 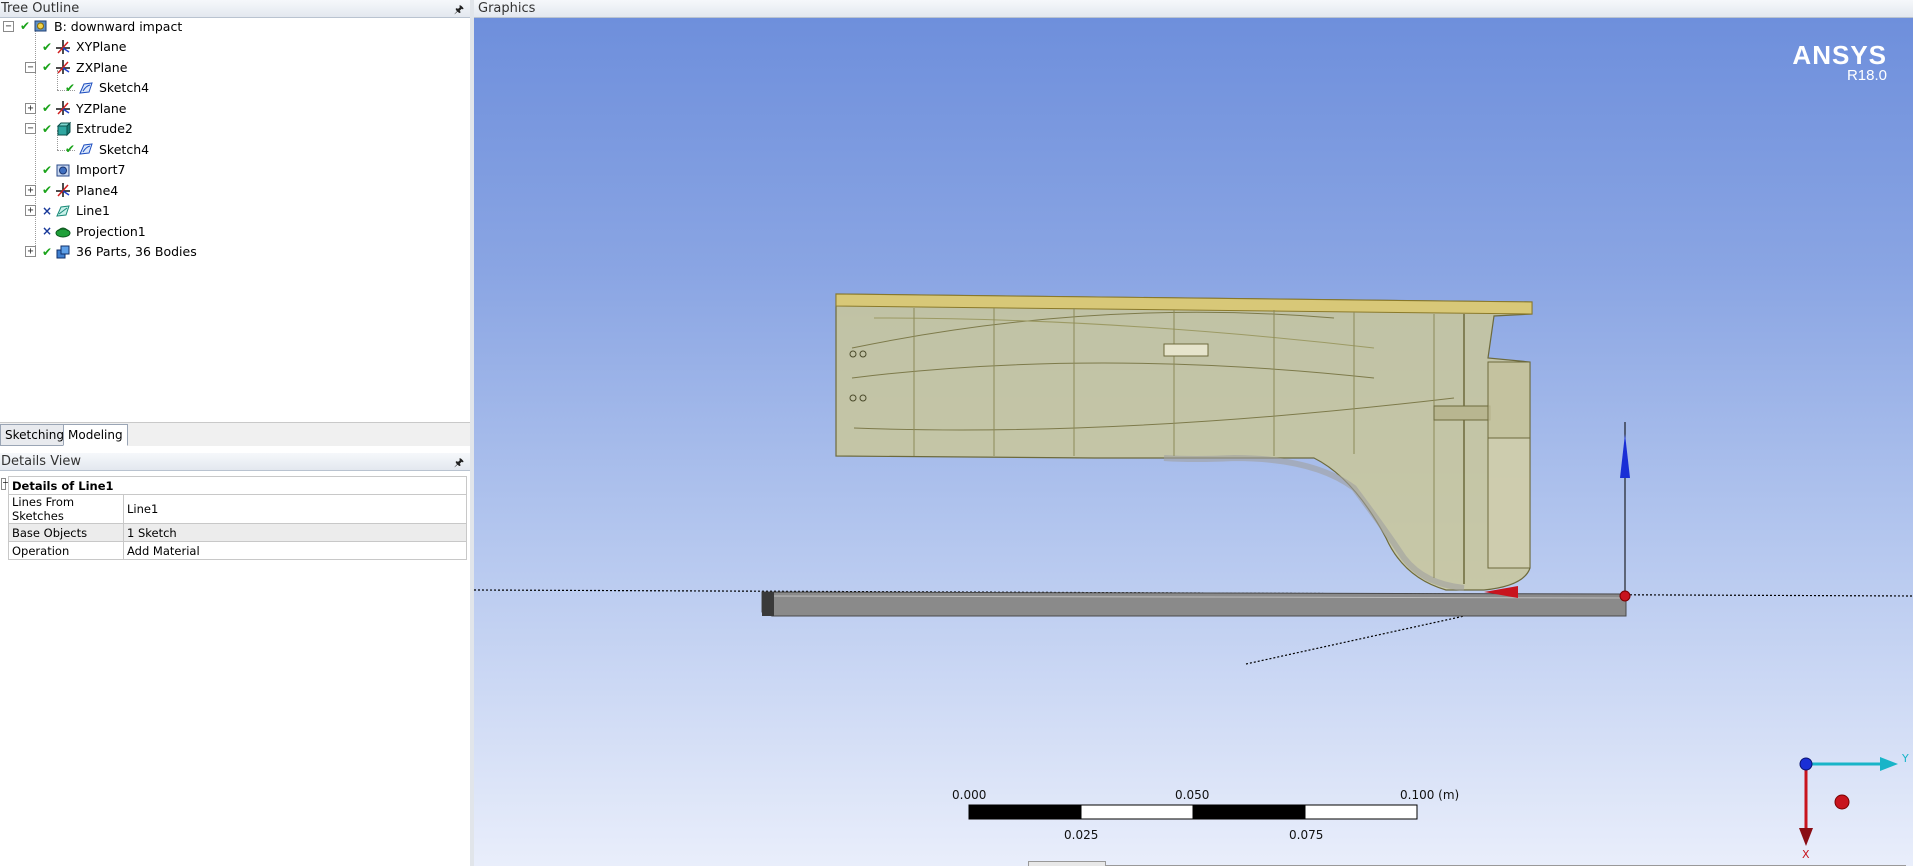 I want to click on tree-item-label: XYPlane, so click(x=101, y=46).